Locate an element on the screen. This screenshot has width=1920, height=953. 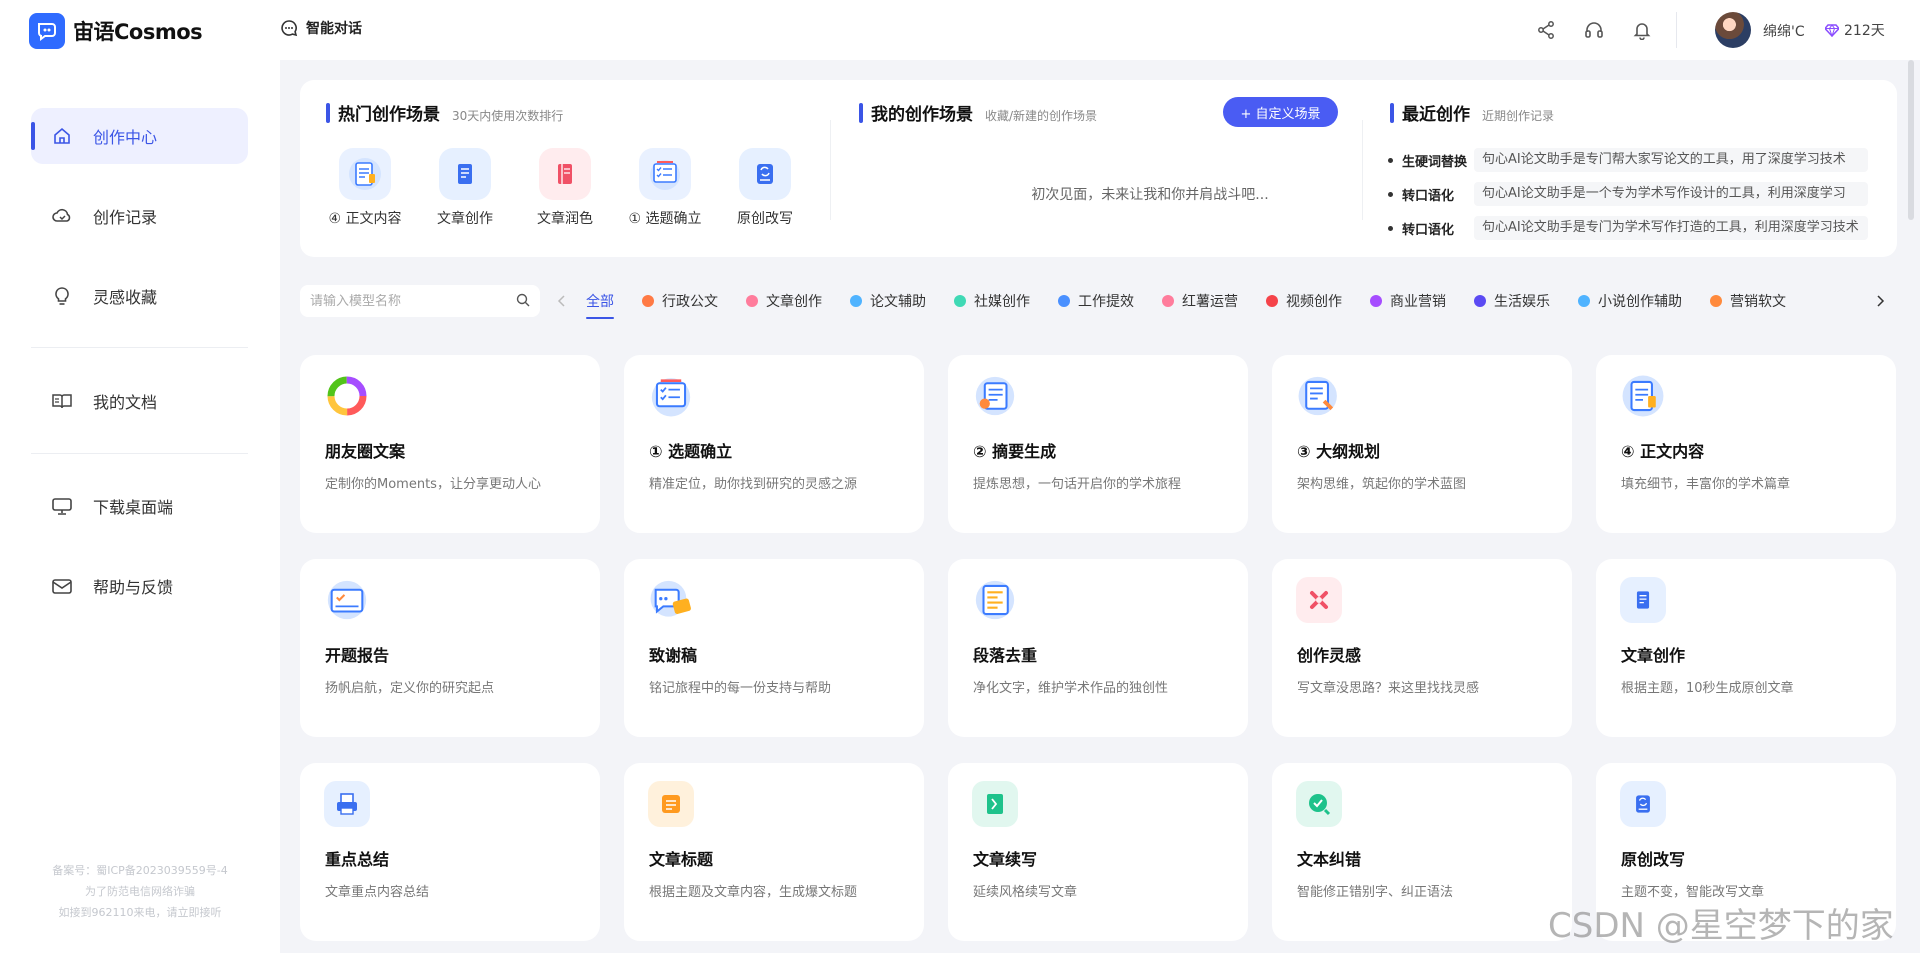
diamond-icon is located at coordinates (1832, 30).